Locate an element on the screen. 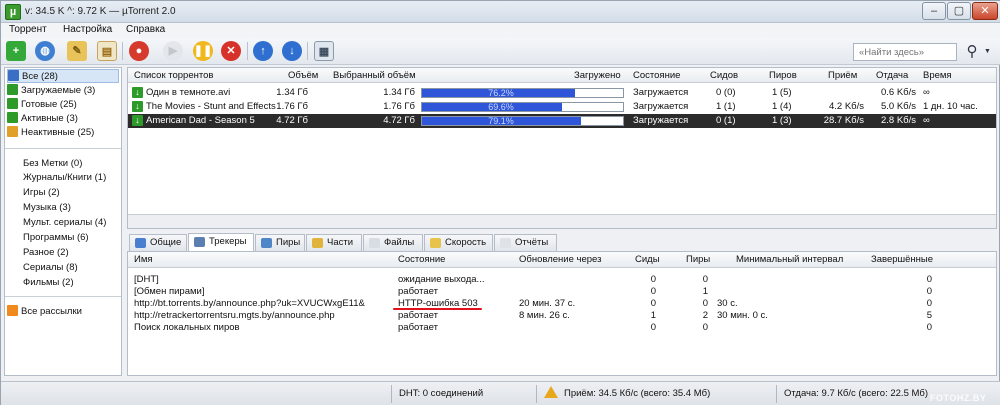 This screenshot has height=405, width=1000. col-tracker-peers: Пиры is located at coordinates (698, 259).